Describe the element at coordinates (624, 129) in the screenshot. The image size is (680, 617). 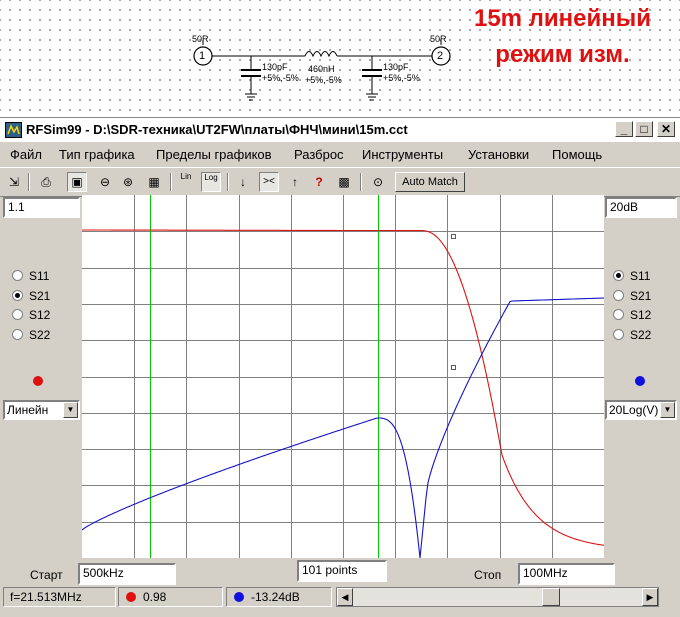
I see `minimize-button: _` at that location.